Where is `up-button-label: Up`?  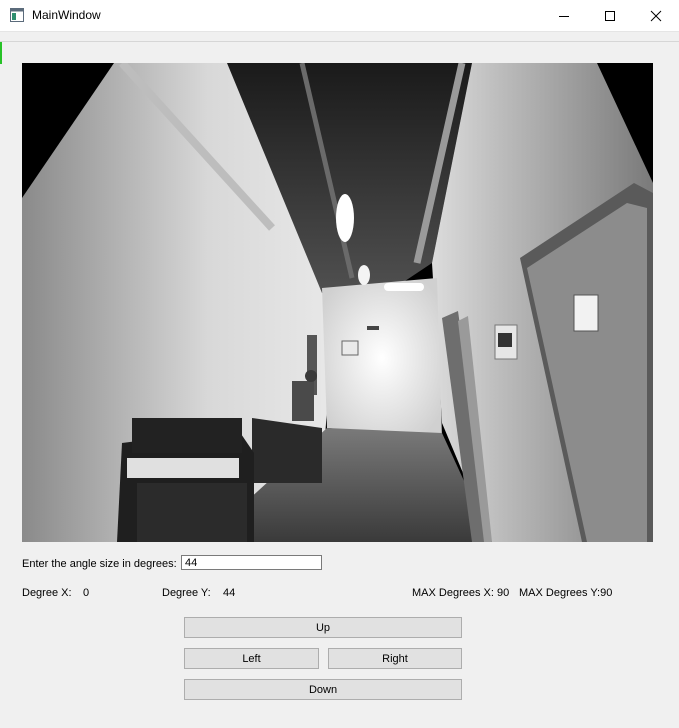
up-button-label: Up is located at coordinates (323, 627).